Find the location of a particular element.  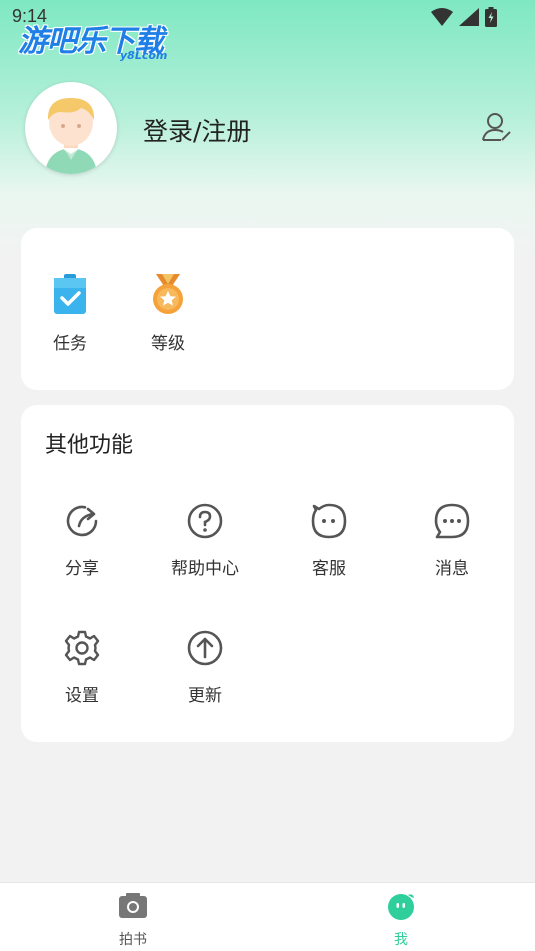

watermark-logo: 游吧乐下载 y8Lcom is located at coordinates (103, 41).